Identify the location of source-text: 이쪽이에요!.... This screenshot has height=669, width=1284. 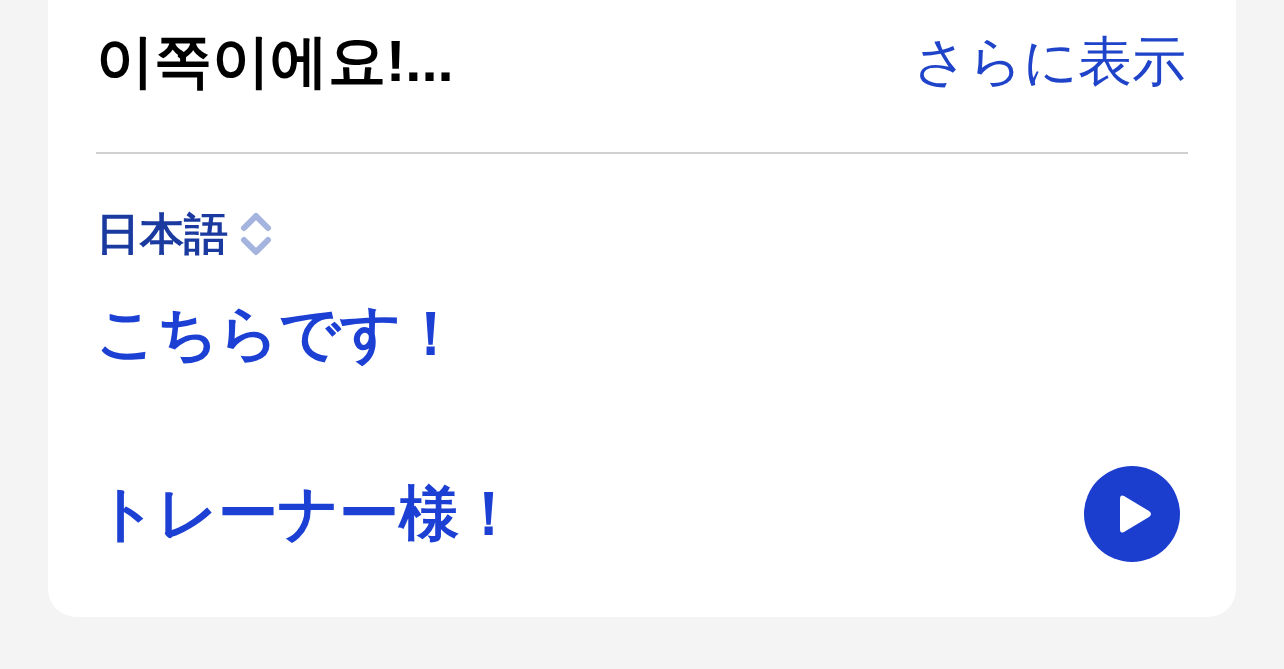
(275, 61).